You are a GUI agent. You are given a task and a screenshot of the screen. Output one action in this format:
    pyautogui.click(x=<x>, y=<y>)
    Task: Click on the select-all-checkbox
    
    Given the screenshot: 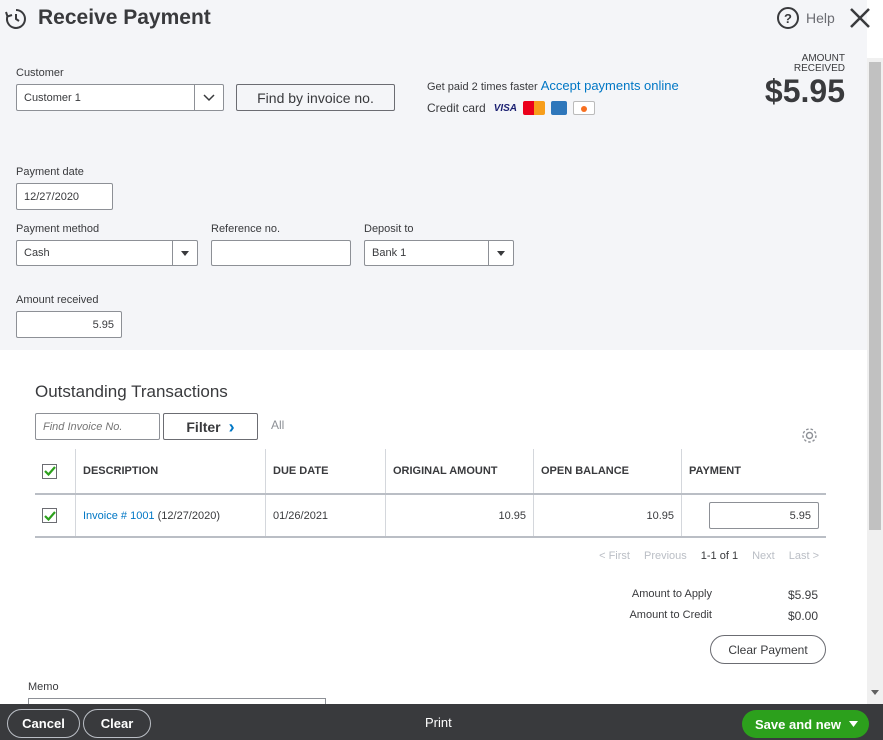 What is the action you would take?
    pyautogui.click(x=49, y=471)
    